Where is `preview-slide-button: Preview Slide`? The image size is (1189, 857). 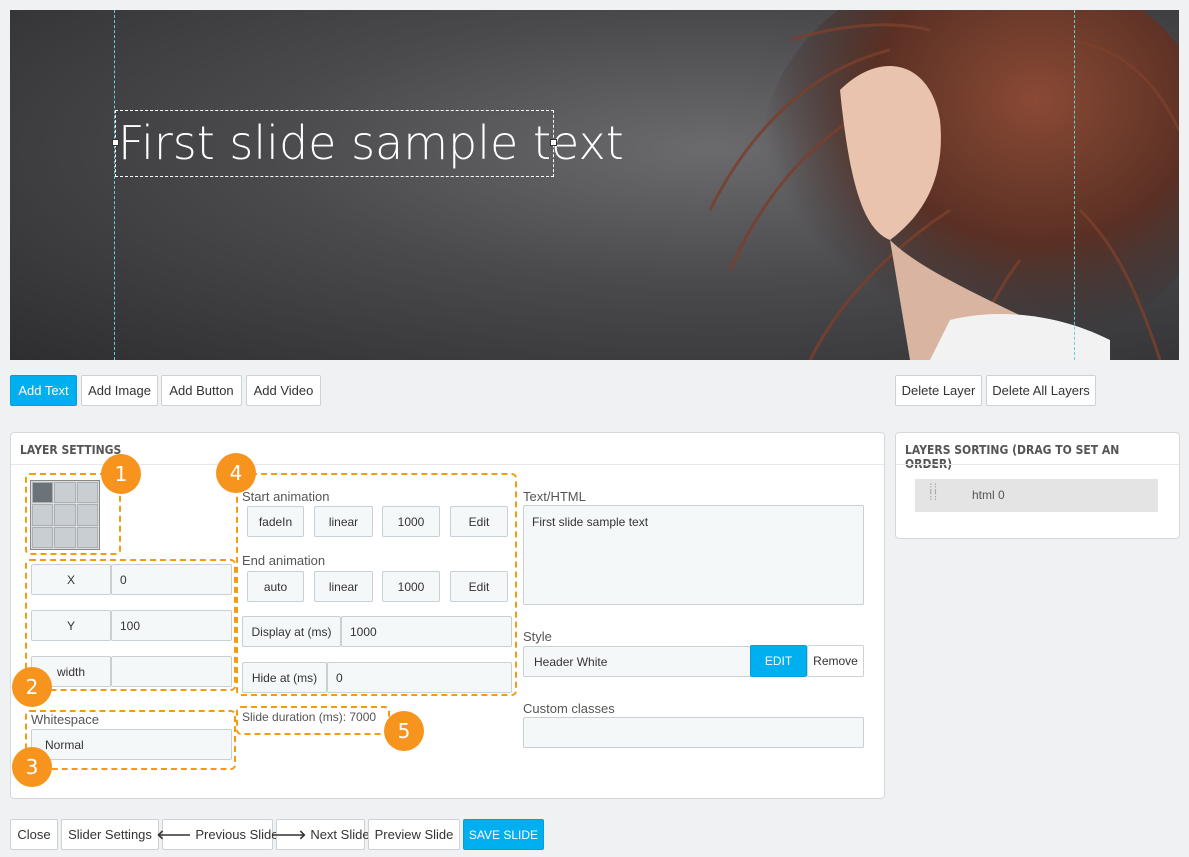
preview-slide-button: Preview Slide is located at coordinates (414, 834).